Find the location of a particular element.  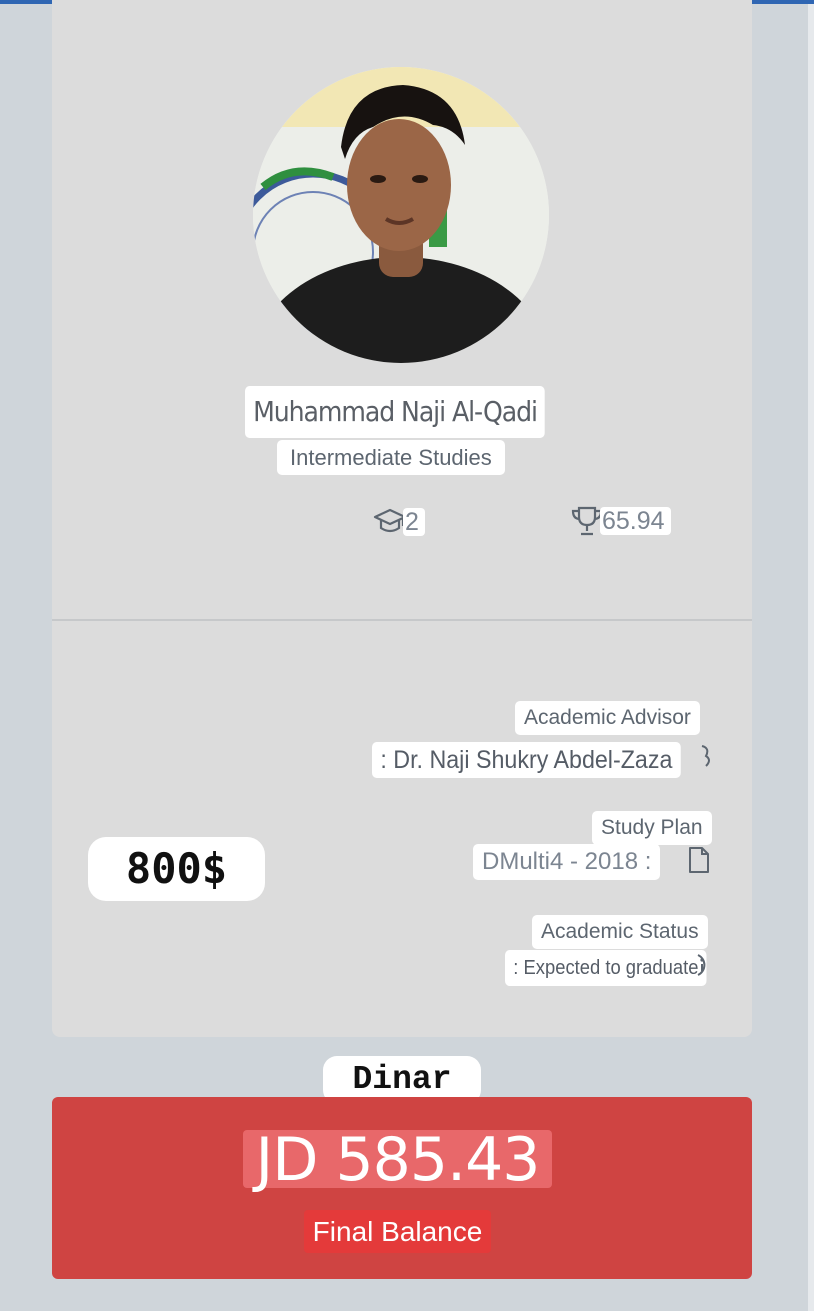

gpa-value: 65.94 is located at coordinates (635, 521).